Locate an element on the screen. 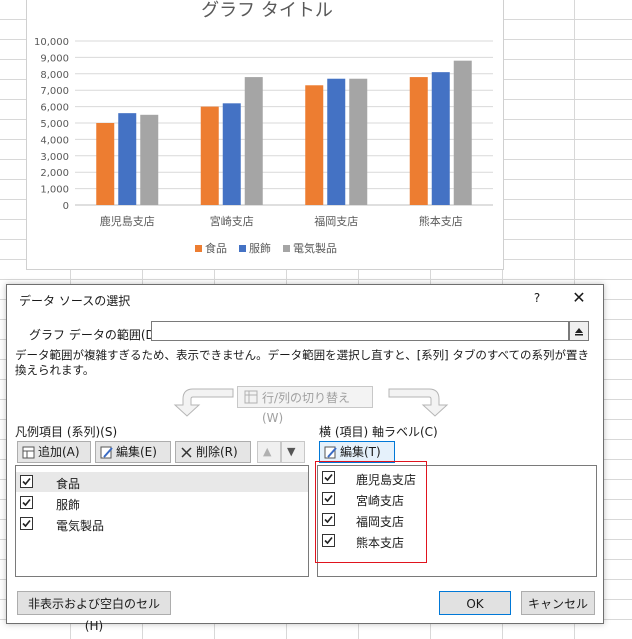  axis-label-item: 鹿児島支店 is located at coordinates (457, 478).